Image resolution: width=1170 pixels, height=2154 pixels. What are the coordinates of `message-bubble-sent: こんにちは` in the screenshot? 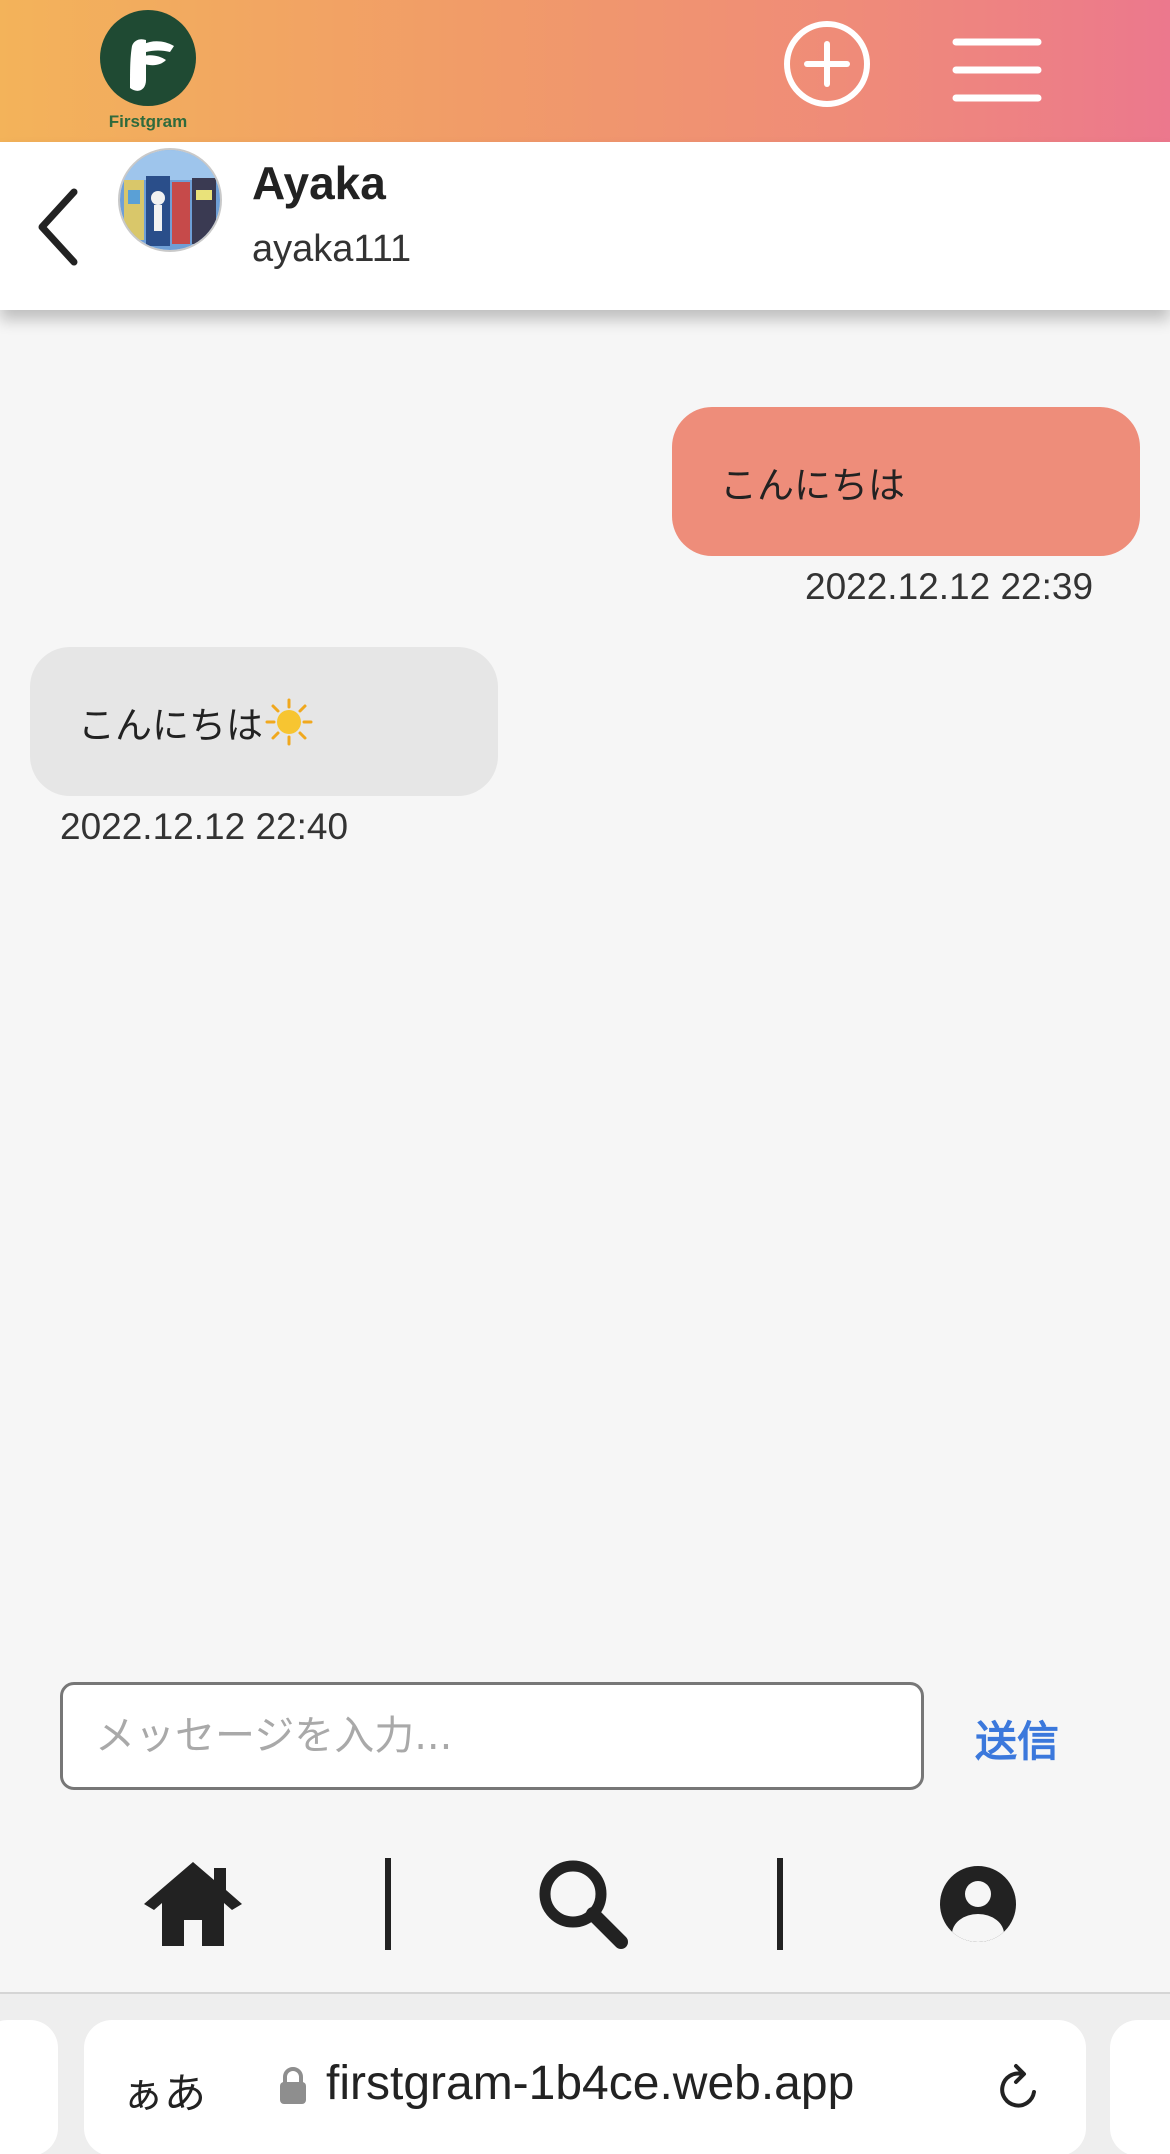 It's located at (906, 481).